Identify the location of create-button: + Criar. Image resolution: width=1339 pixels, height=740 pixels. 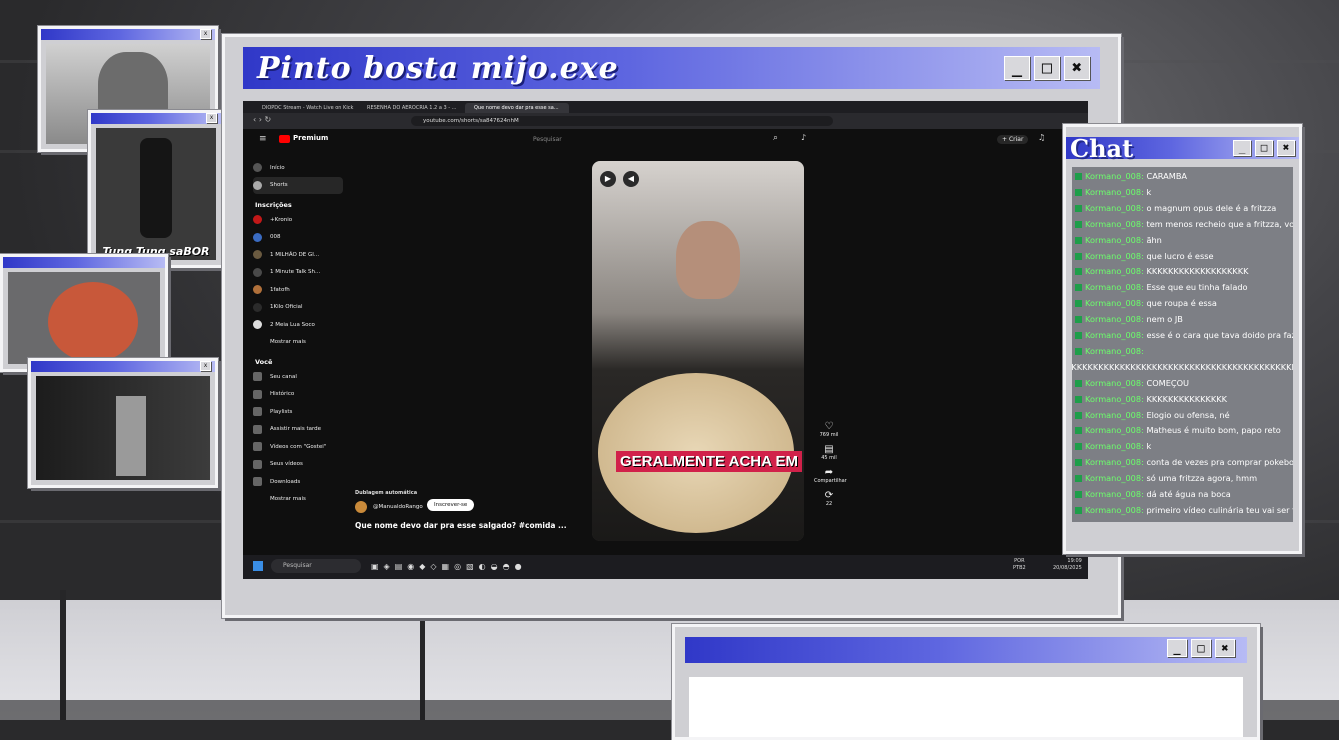
(1013, 139).